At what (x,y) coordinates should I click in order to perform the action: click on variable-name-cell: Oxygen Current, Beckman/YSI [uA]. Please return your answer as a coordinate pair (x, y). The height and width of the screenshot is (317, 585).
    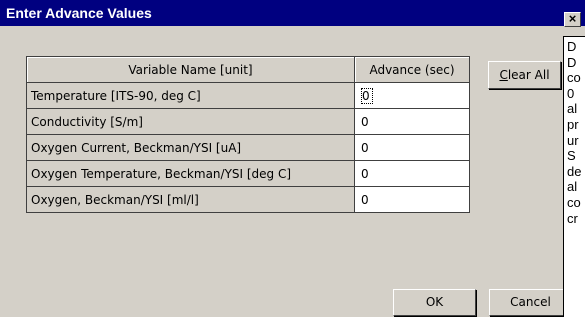
    Looking at the image, I should click on (190, 147).